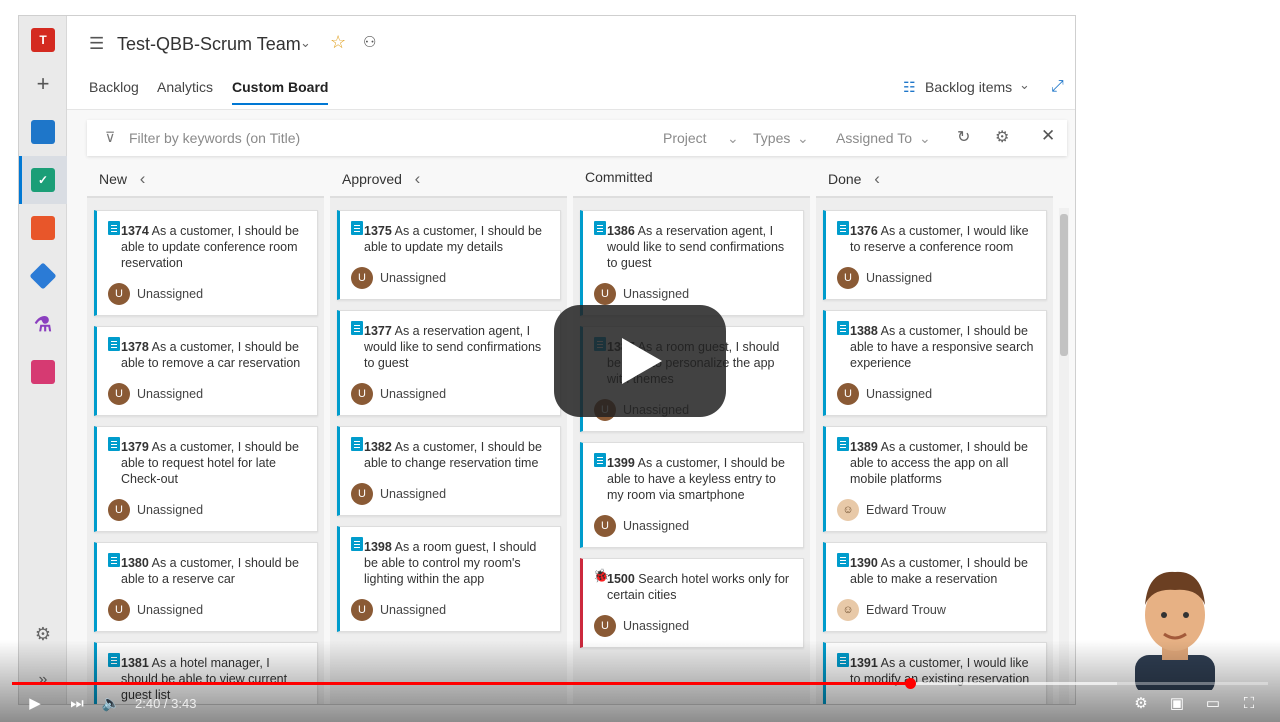  What do you see at coordinates (571, 45) in the screenshot?
I see `header: ☰ Test-QBB-Scrum Team ⌄ ☆ ⚇` at bounding box center [571, 45].